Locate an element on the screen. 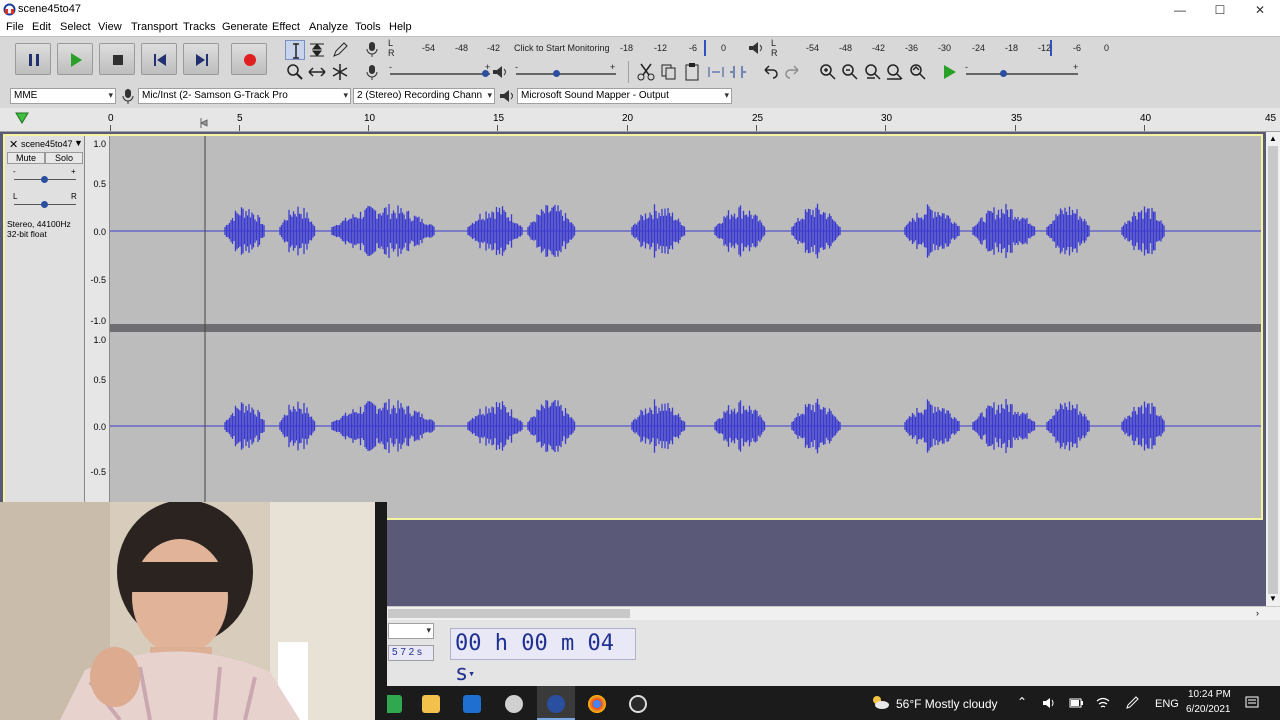 The height and width of the screenshot is (720, 1280). scroll-down-icon: ▼ is located at coordinates (1273, 598).